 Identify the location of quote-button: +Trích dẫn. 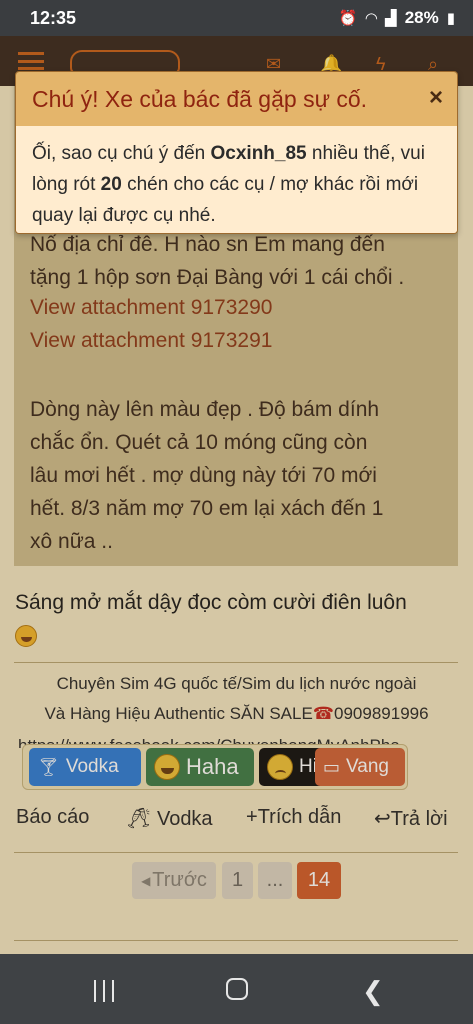
(293, 817).